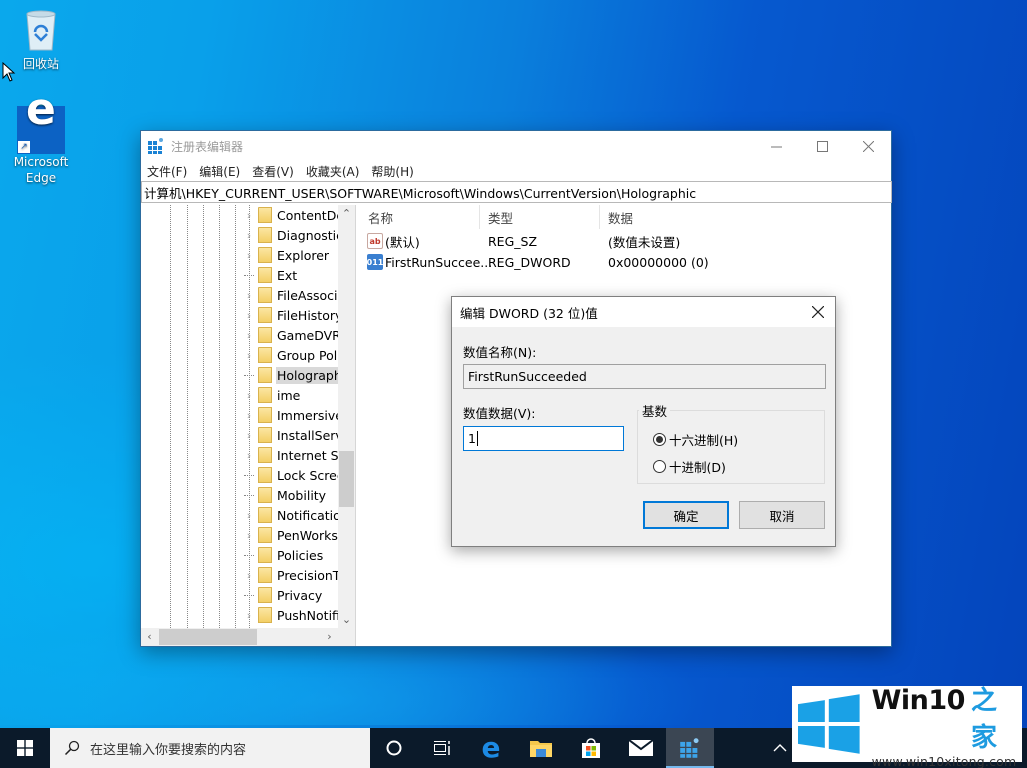  What do you see at coordinates (307, 355) in the screenshot?
I see `tree-item-label: Group Pol` at bounding box center [307, 355].